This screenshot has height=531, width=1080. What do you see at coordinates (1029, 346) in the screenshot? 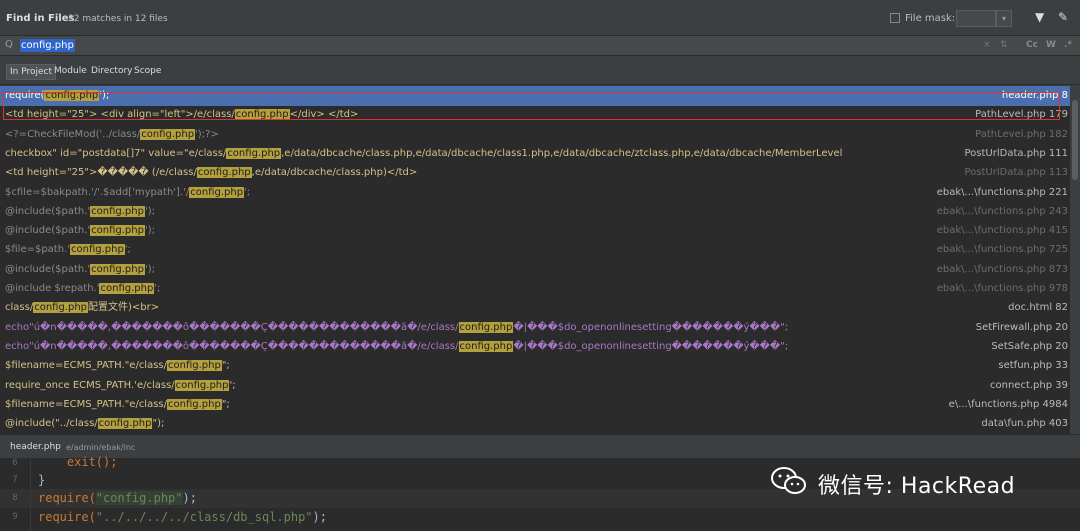
I see `result-location: SetSafe.php 20` at bounding box center [1029, 346].